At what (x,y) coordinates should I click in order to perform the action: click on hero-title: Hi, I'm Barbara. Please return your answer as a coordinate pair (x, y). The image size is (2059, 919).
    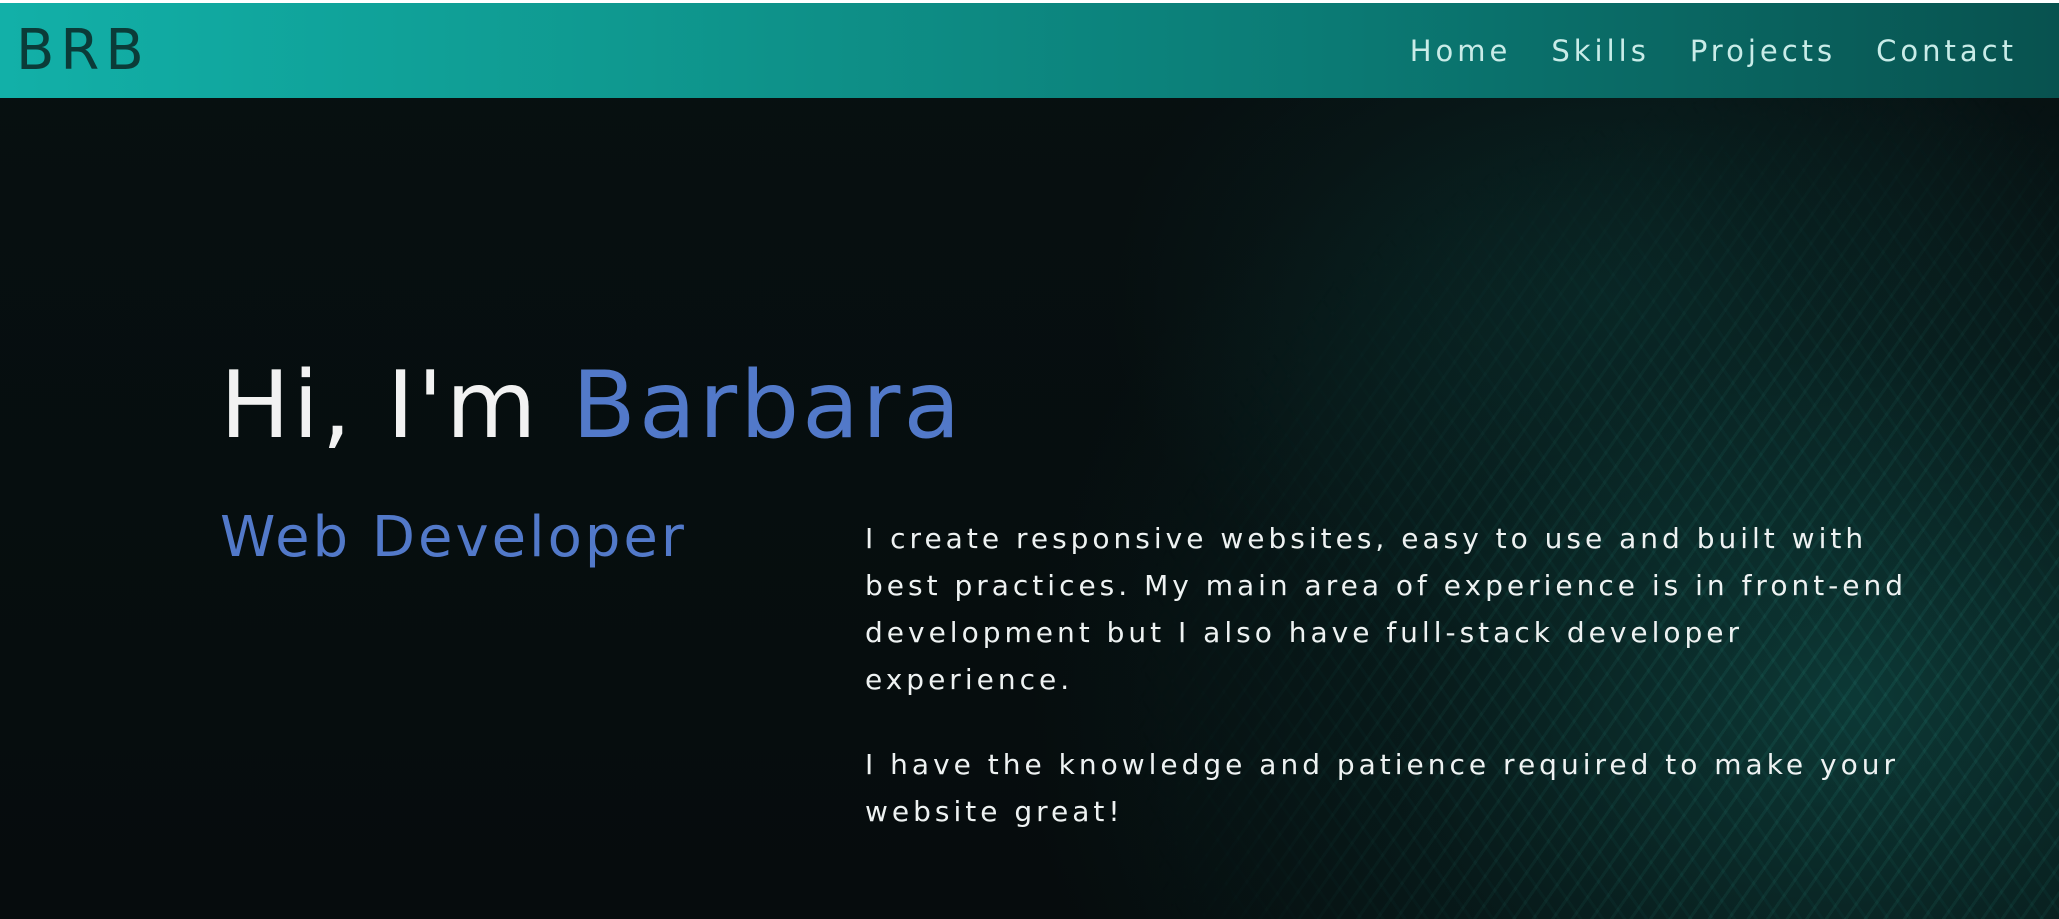
    Looking at the image, I should click on (591, 405).